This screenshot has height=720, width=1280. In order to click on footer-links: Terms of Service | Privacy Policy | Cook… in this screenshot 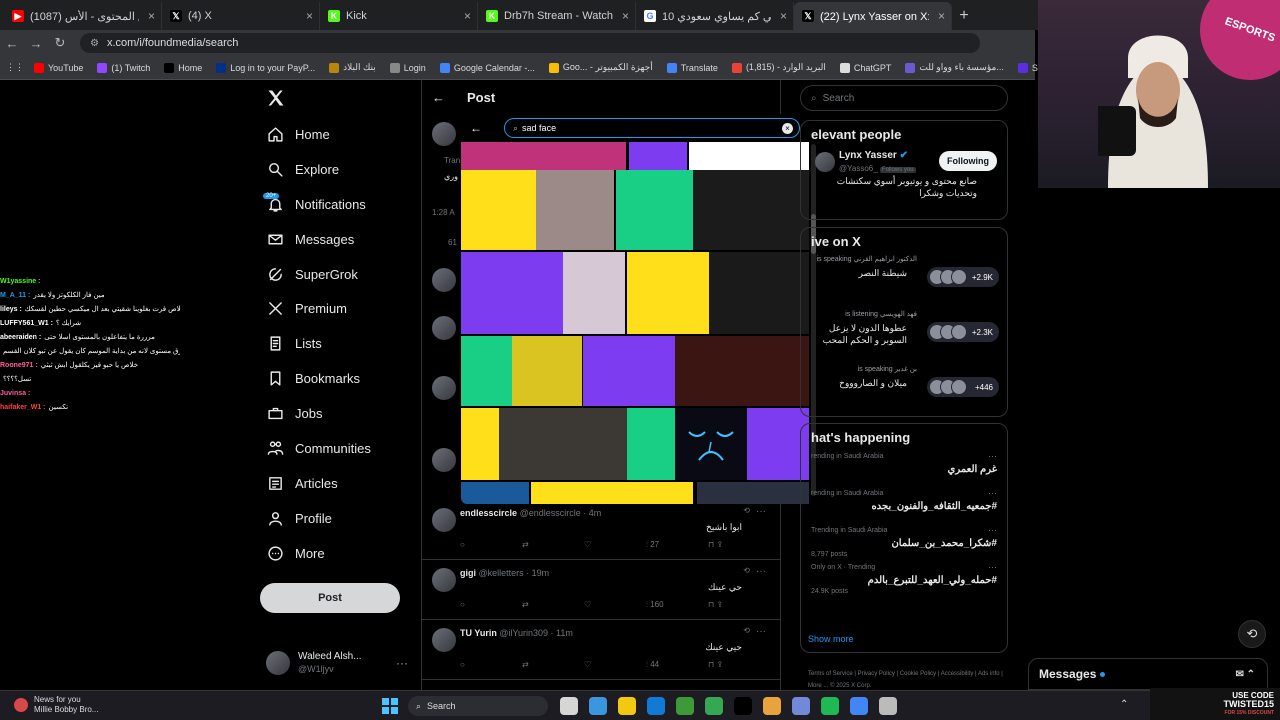, I will do `click(908, 680)`.